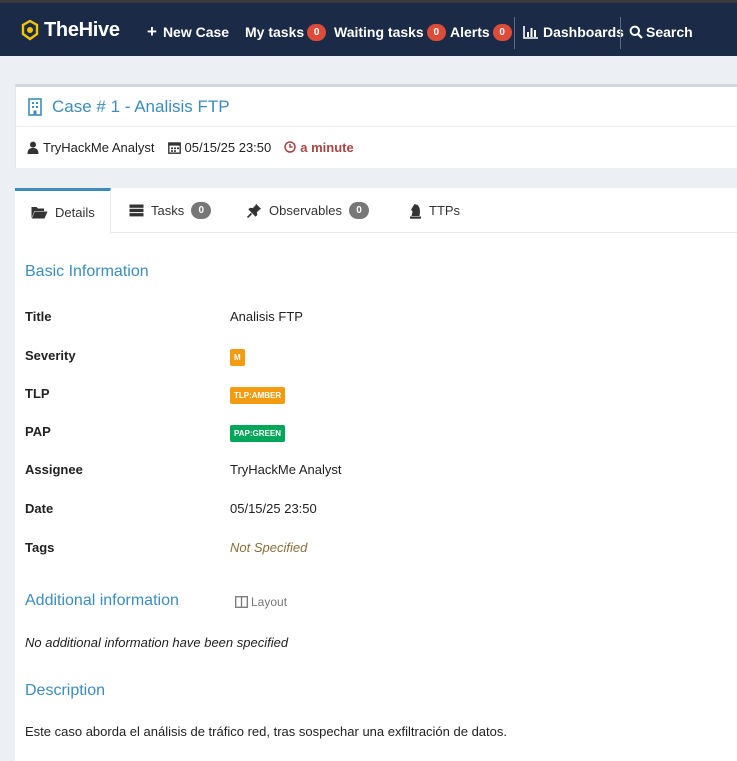 The width and height of the screenshot is (737, 761). Describe the element at coordinates (136, 210) in the screenshot. I see `tasks-list-icon` at that location.